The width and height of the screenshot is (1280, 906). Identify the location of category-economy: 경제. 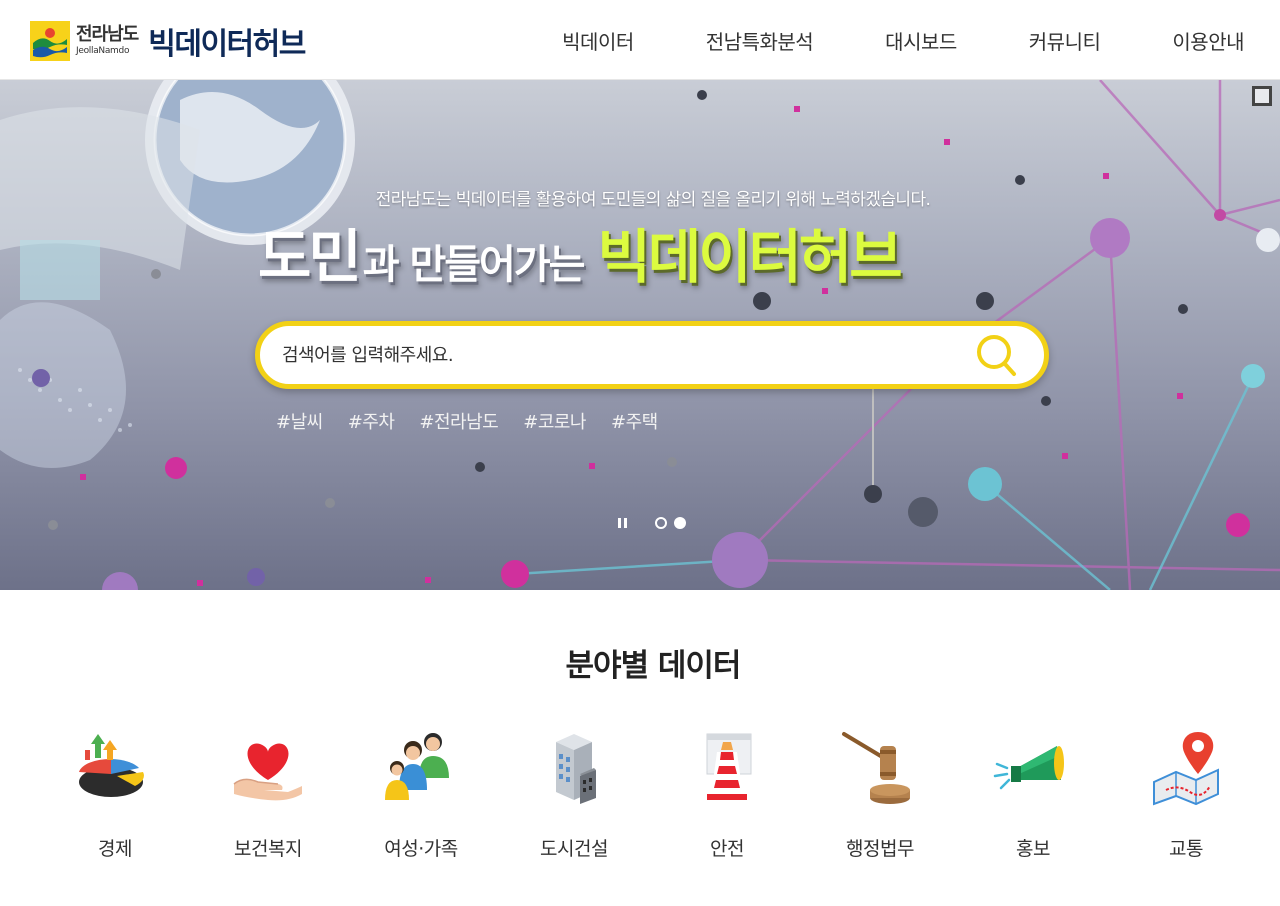
(115, 798).